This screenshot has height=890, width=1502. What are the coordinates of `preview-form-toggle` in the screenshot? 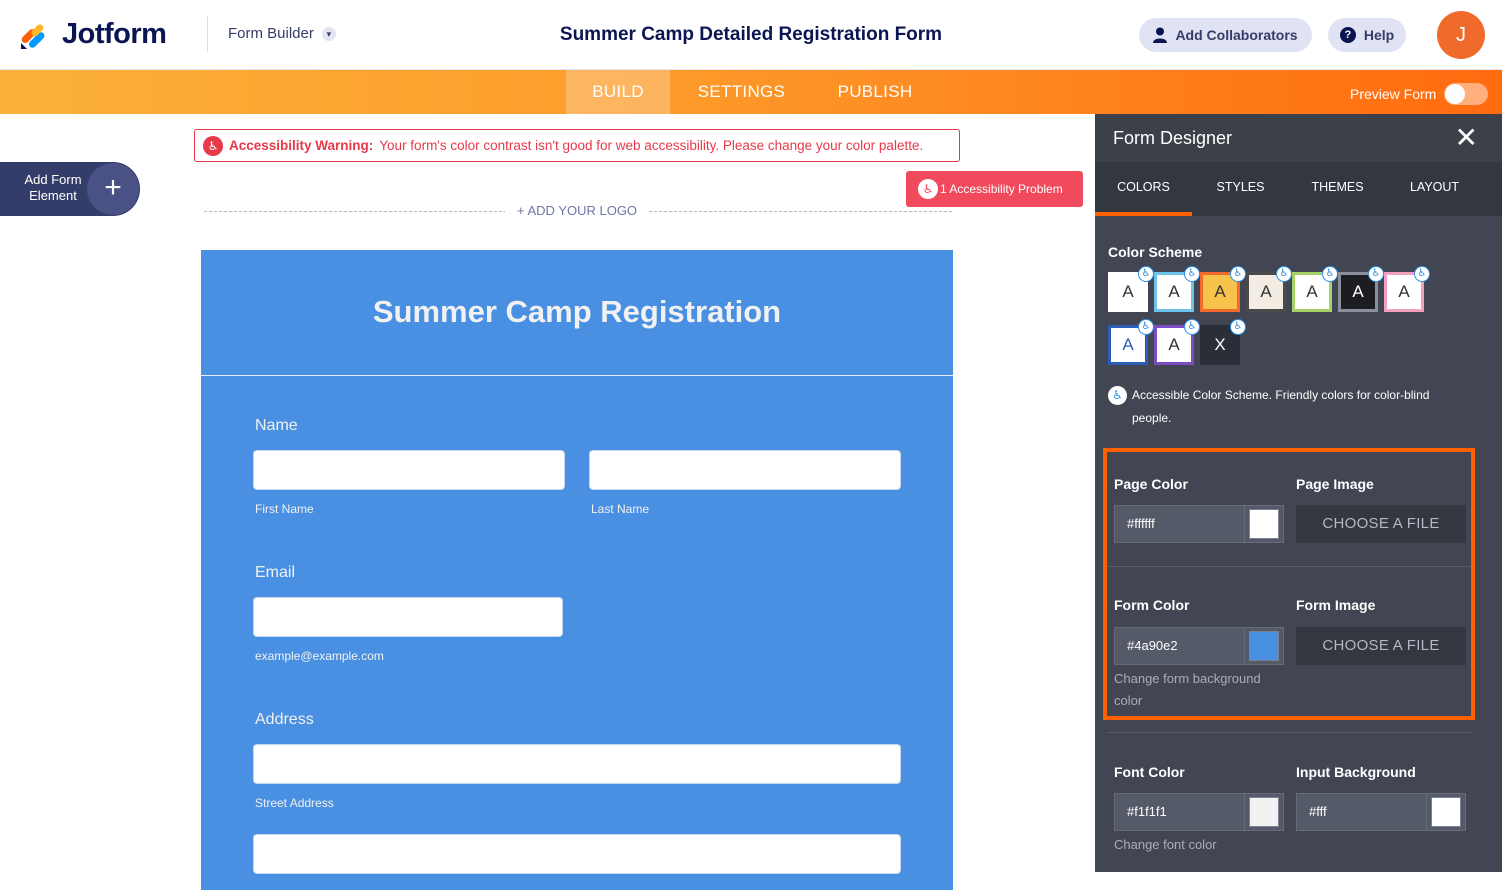 It's located at (1466, 94).